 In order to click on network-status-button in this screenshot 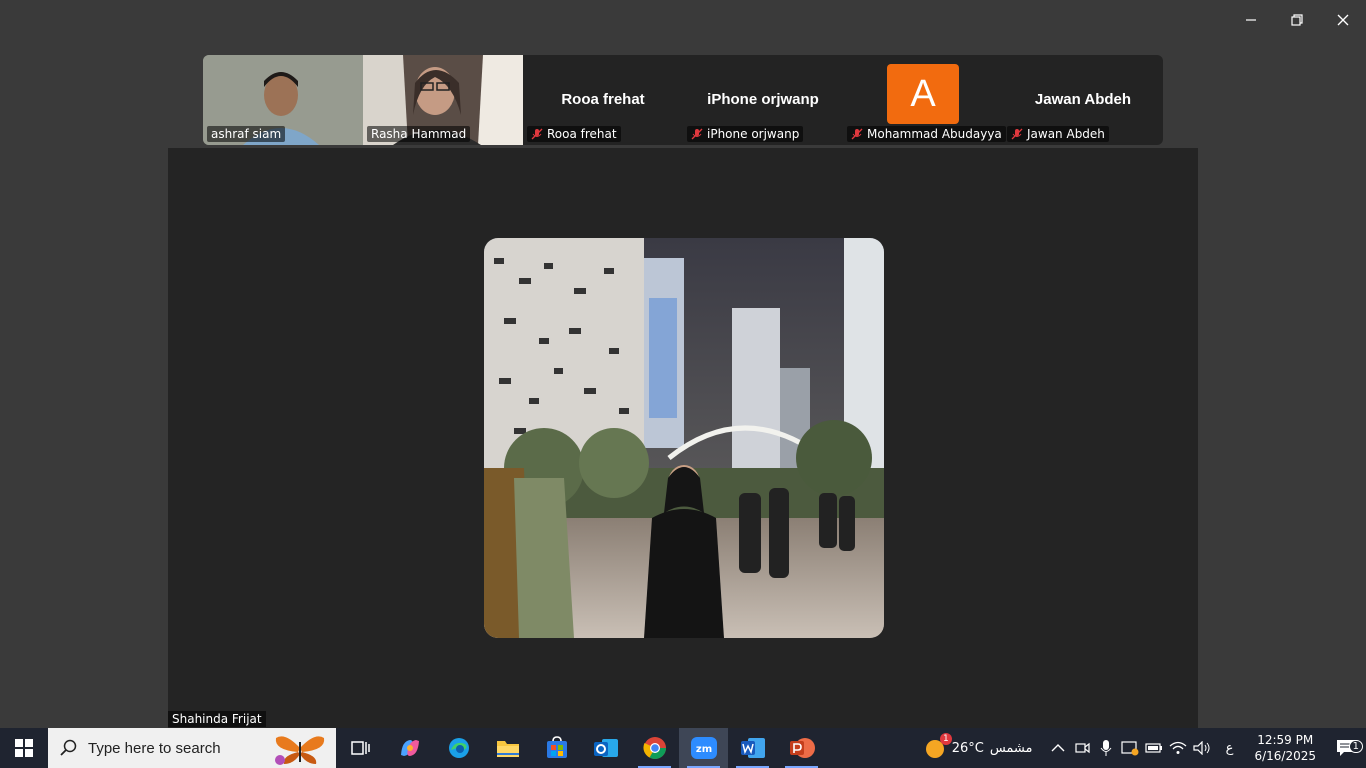, I will do `click(1130, 748)`.